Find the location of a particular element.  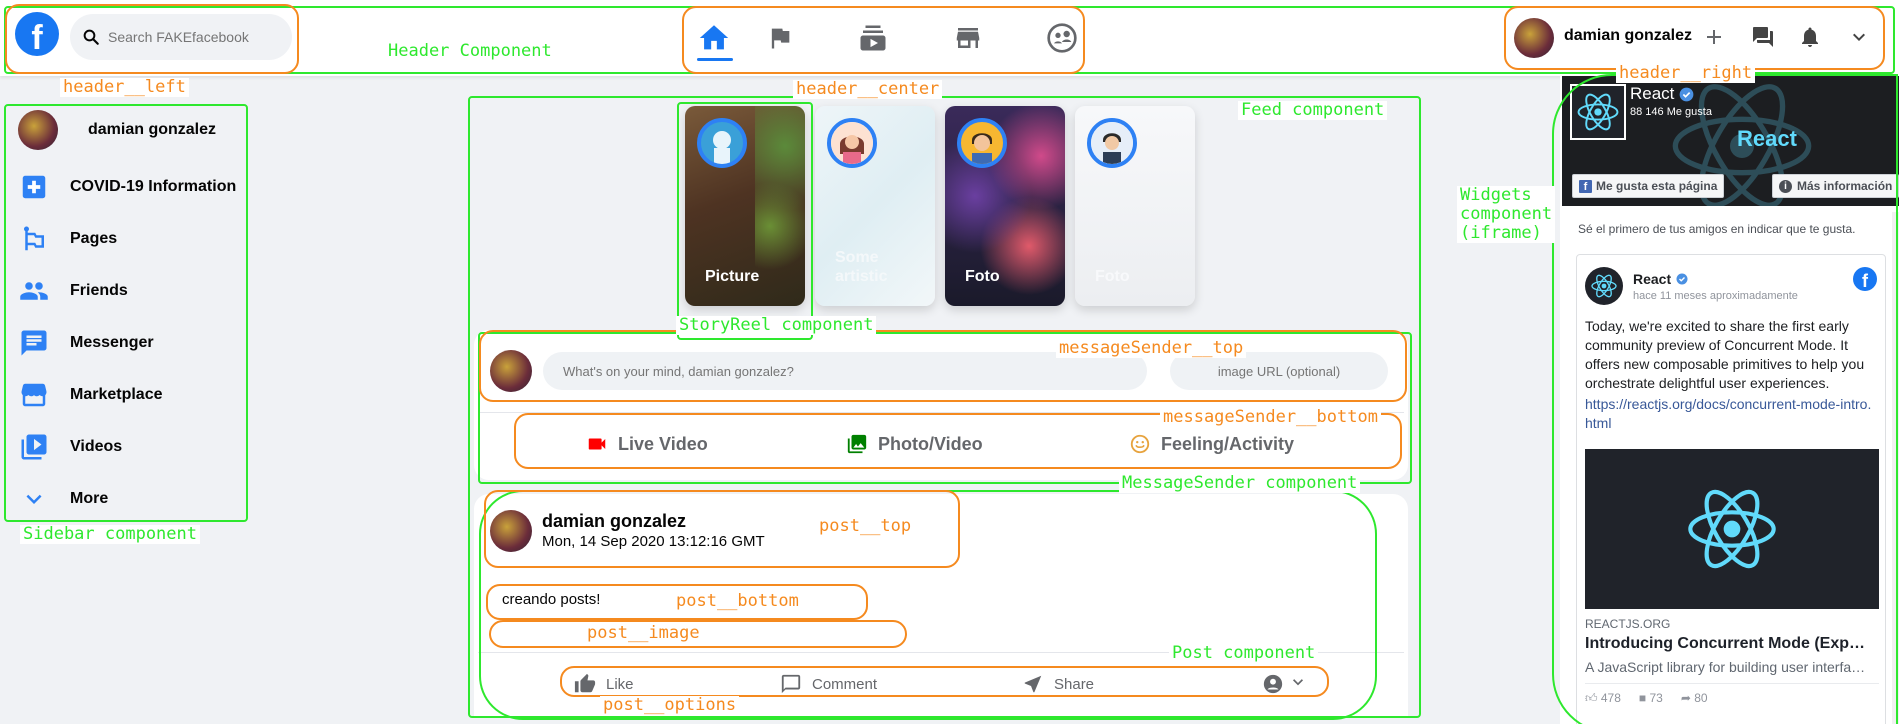

post-username: damian gonzalez is located at coordinates (614, 521).